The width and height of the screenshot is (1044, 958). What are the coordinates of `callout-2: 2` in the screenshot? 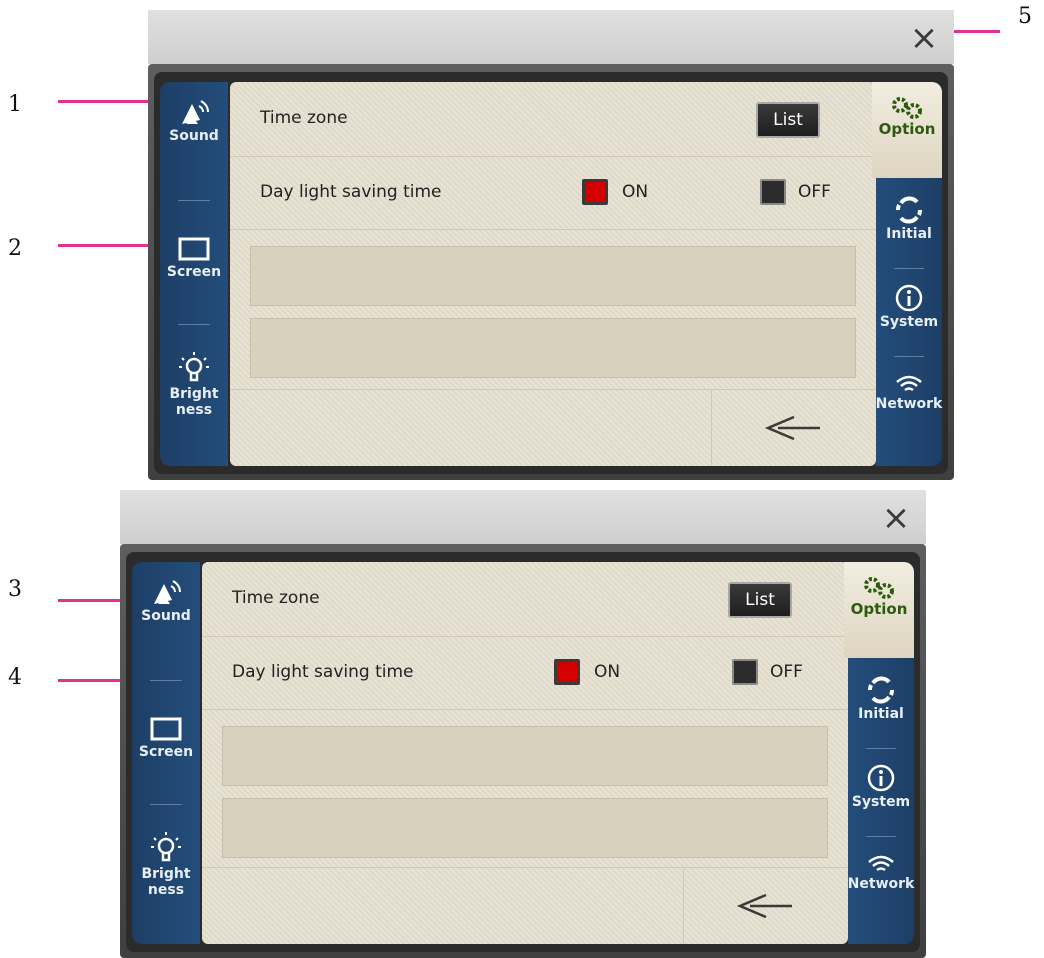 It's located at (15, 248).